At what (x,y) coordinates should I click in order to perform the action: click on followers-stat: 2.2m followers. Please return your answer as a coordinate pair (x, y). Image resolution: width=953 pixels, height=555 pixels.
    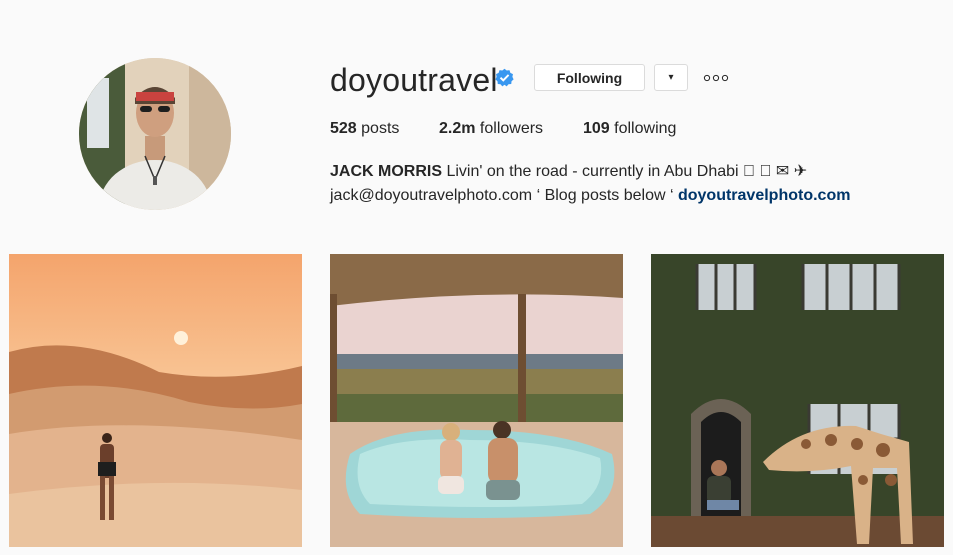
    Looking at the image, I should click on (491, 129).